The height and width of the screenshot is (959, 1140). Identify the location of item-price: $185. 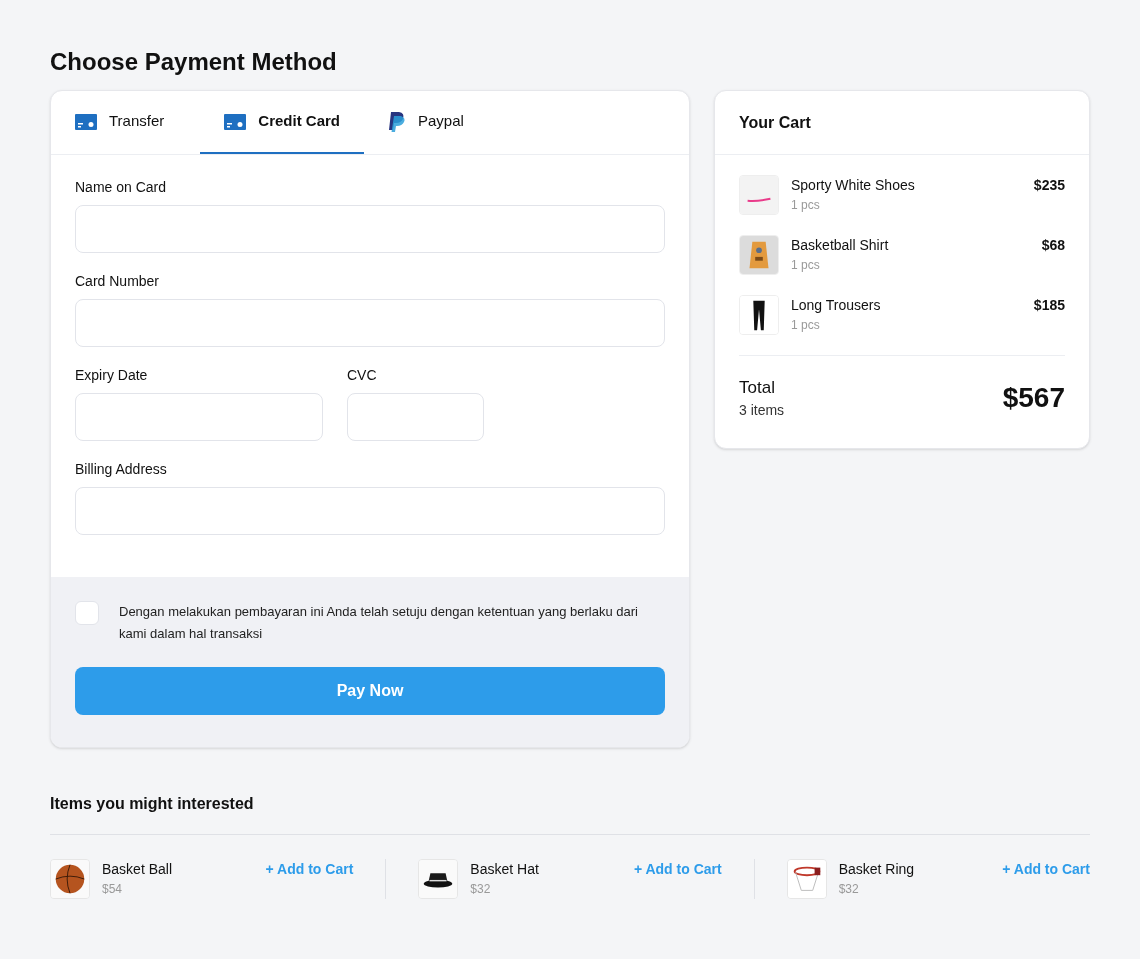
(1049, 305).